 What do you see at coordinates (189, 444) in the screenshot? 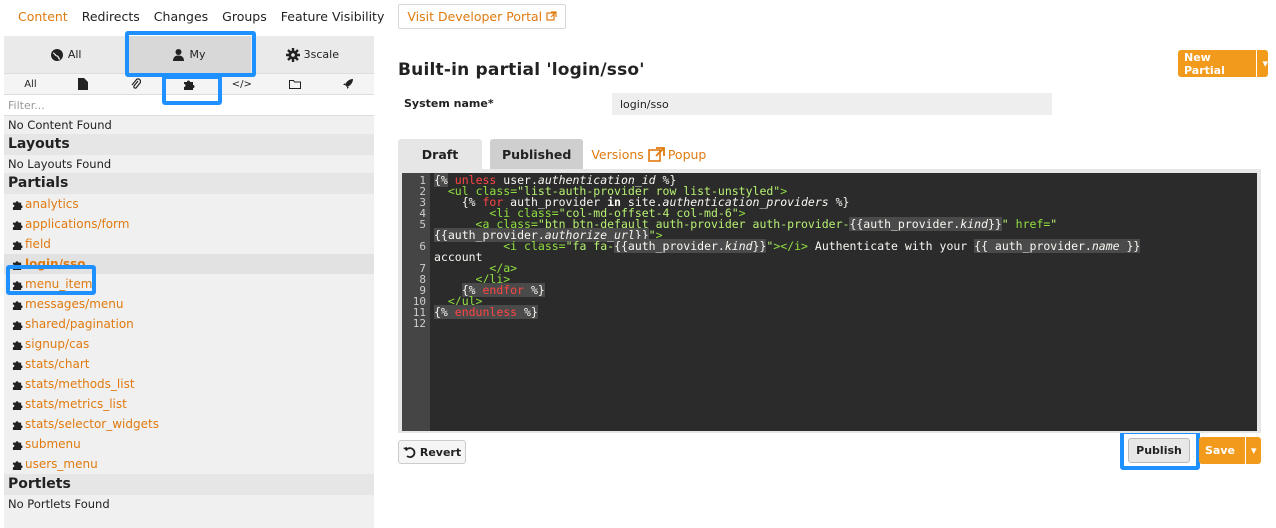
I see `partial-item: submenu` at bounding box center [189, 444].